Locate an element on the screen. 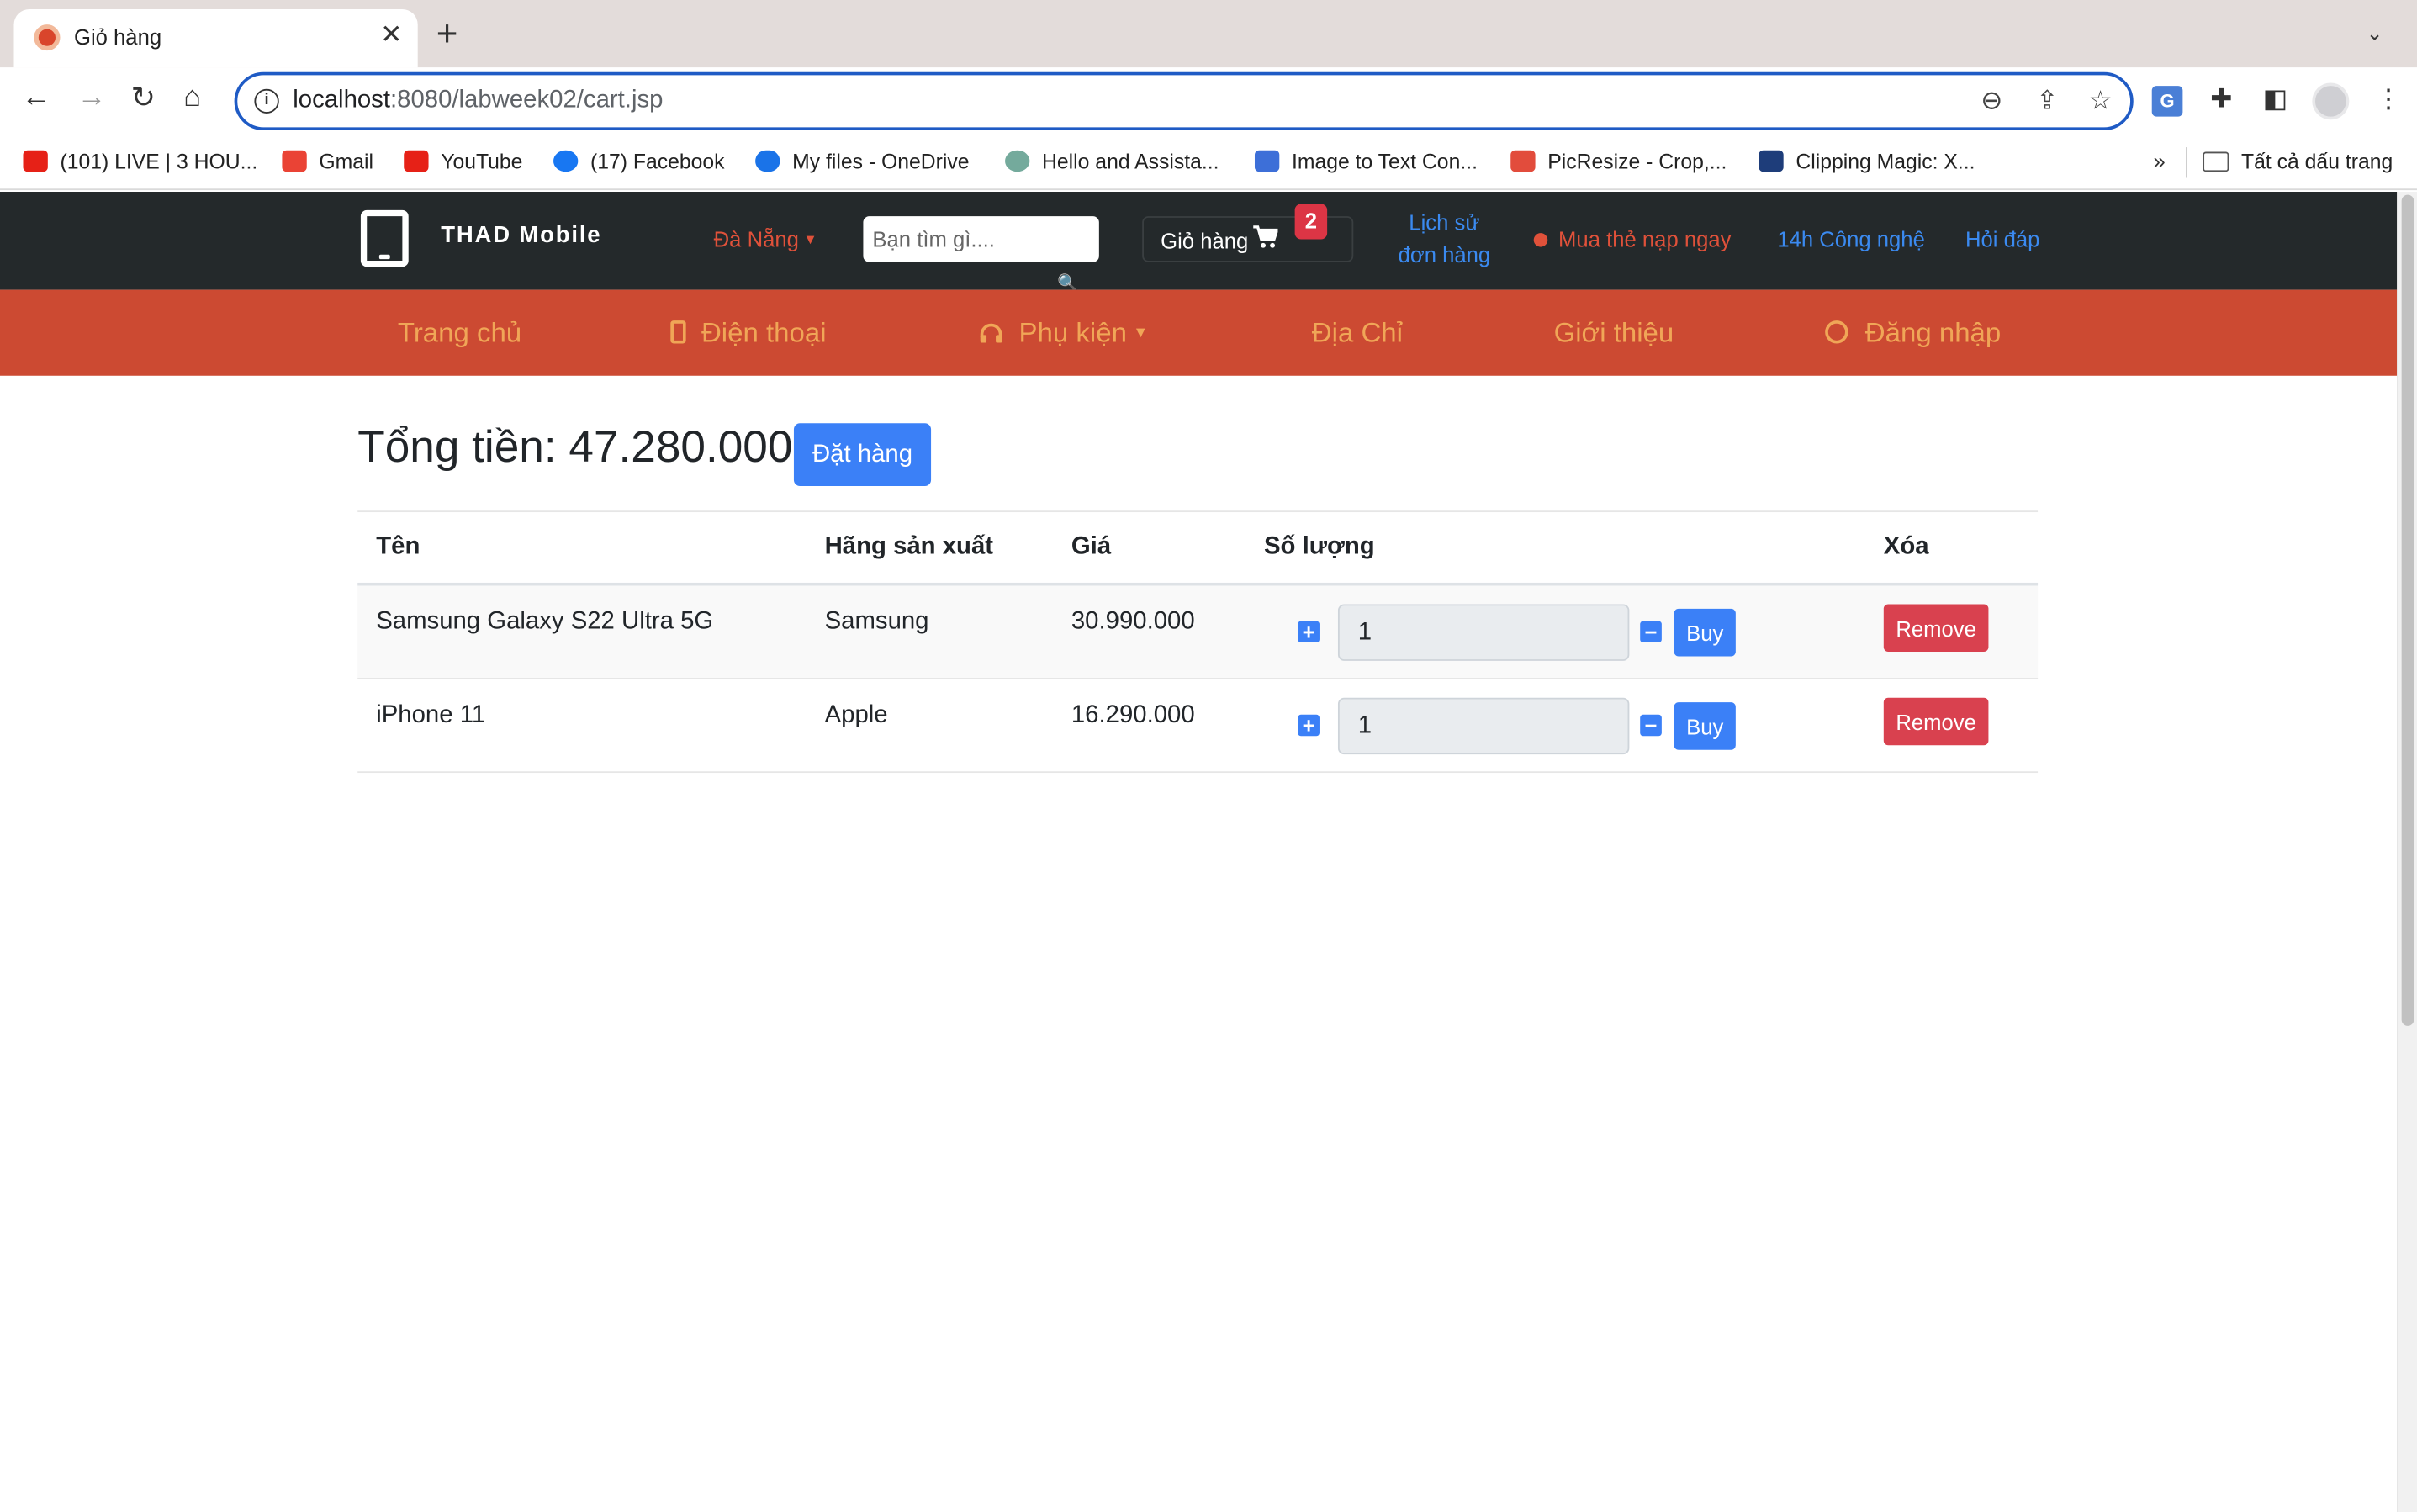  cart-label: Giỏ hàng is located at coordinates (1205, 240).